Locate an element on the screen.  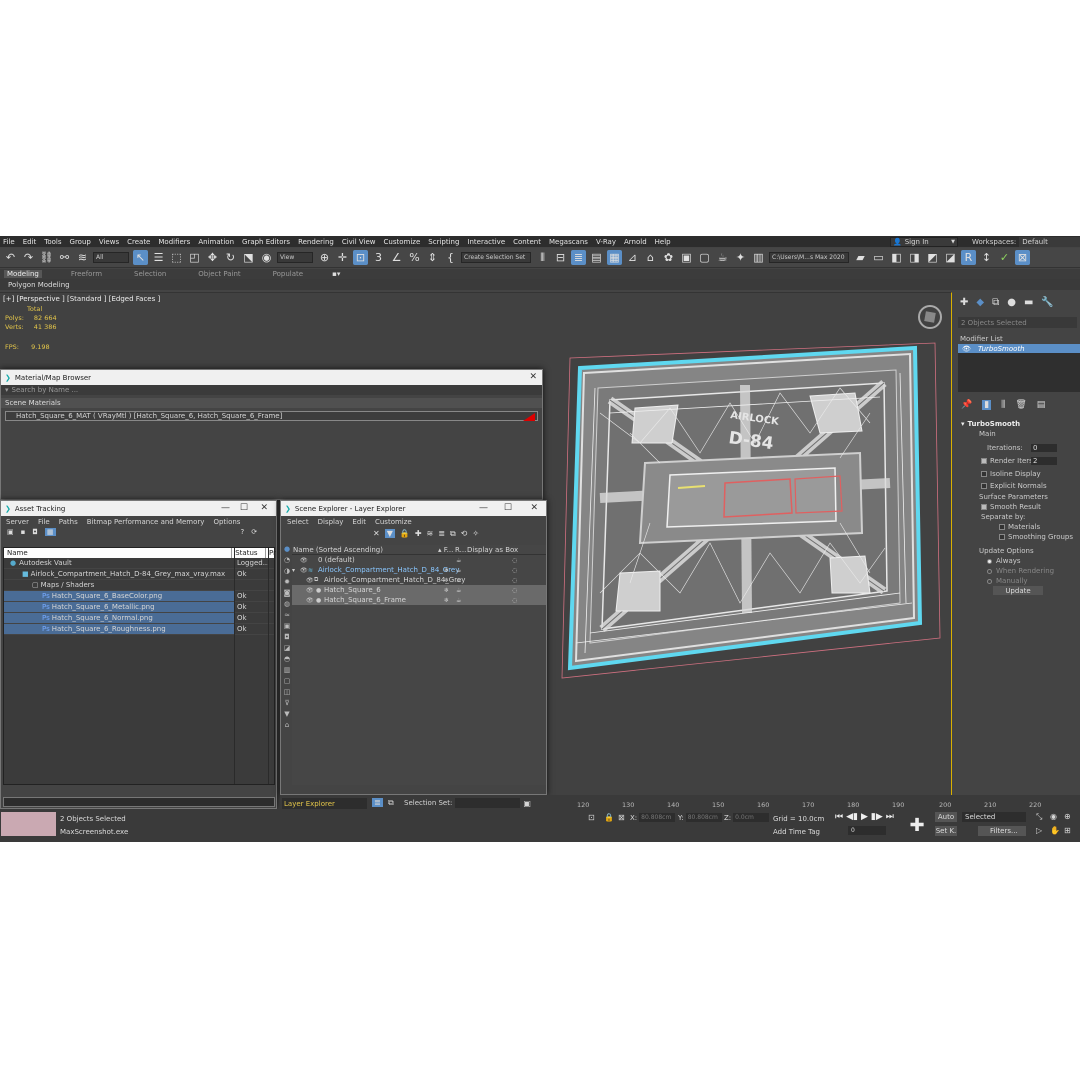
tab-selection: Selection is located at coordinates (150, 274).